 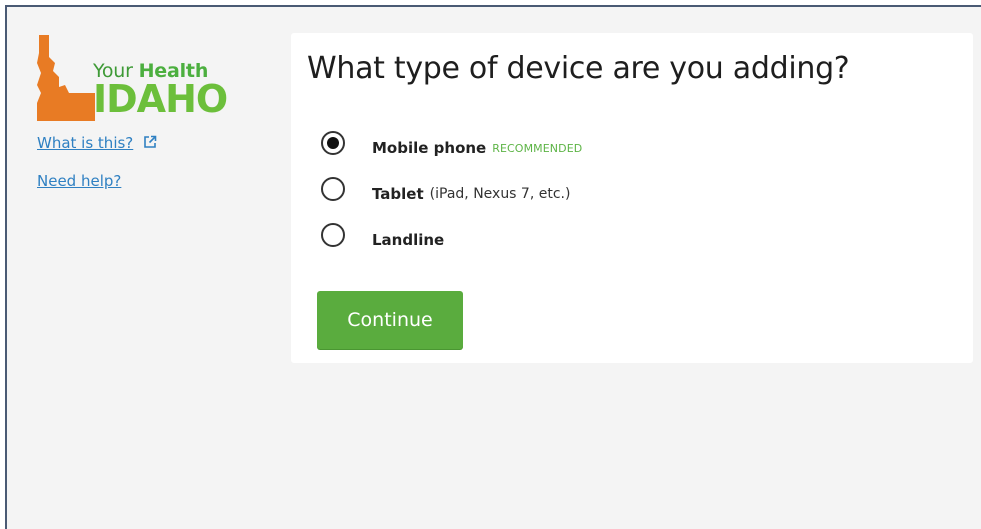 What do you see at coordinates (398, 194) in the screenshot?
I see `option-label: Tablet` at bounding box center [398, 194].